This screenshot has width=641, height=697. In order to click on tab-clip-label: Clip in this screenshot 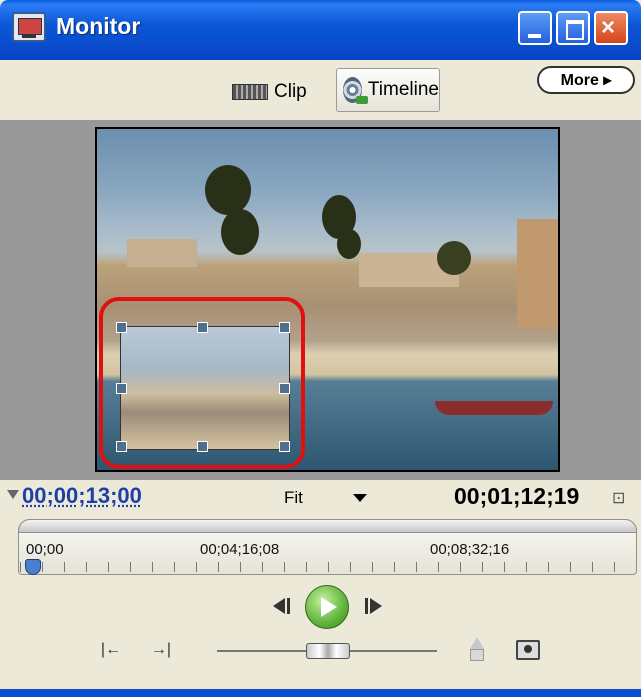, I will do `click(290, 91)`.